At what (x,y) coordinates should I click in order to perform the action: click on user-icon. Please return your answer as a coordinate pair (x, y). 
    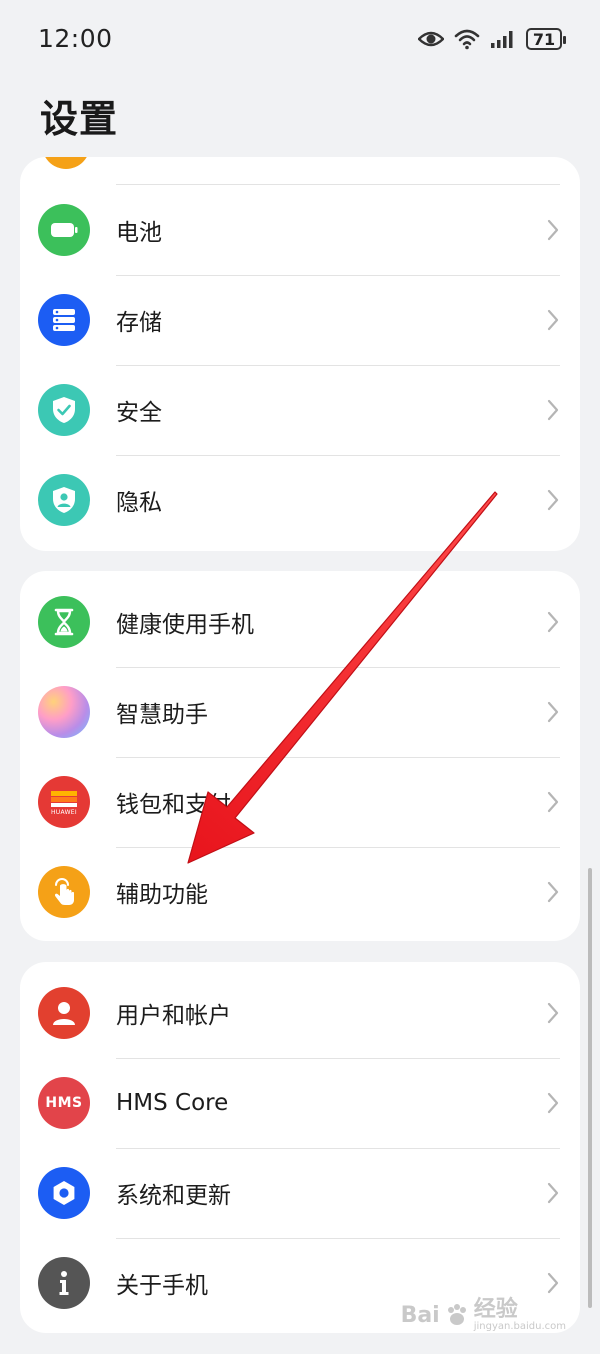
    Looking at the image, I should click on (64, 1013).